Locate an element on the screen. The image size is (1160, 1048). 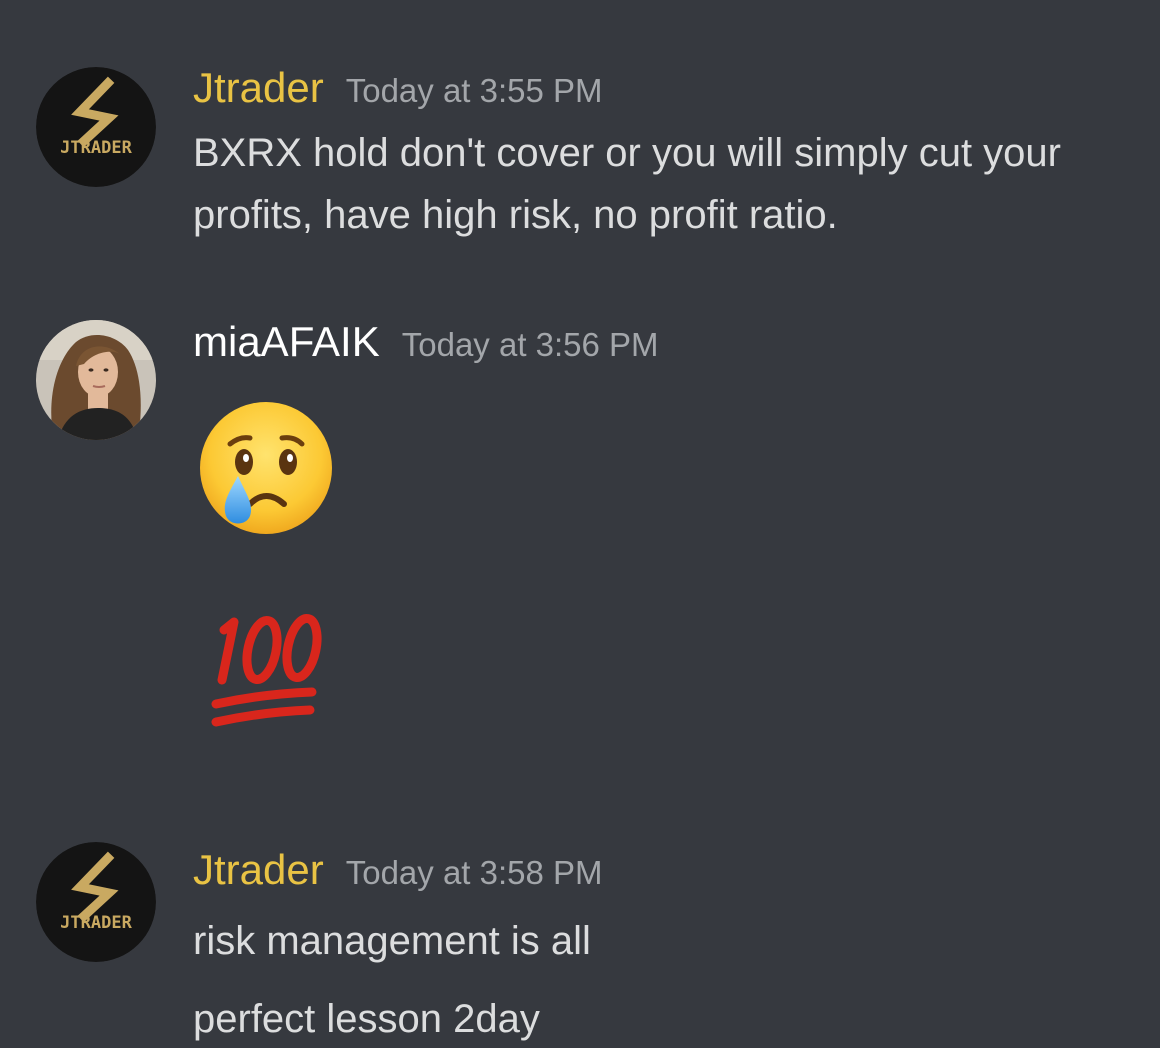
crying-face-emoji is located at coordinates (266, 470).